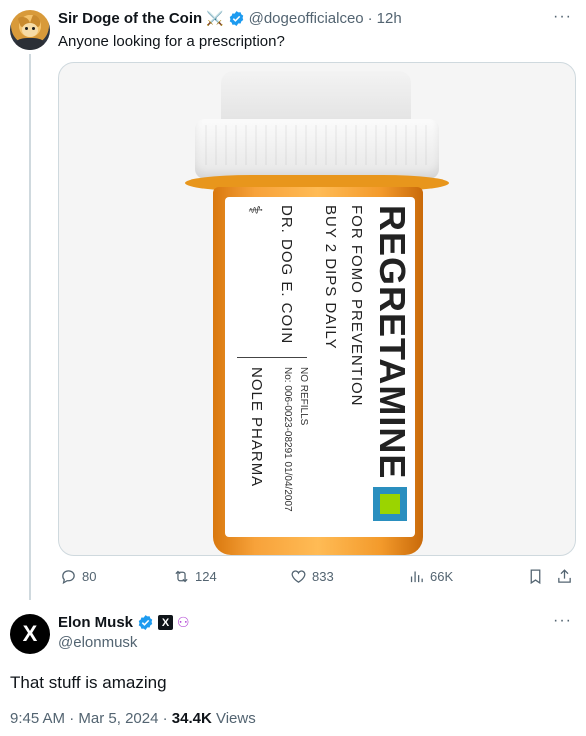 The height and width of the screenshot is (736, 586). I want to click on view-count: 66K, so click(442, 576).